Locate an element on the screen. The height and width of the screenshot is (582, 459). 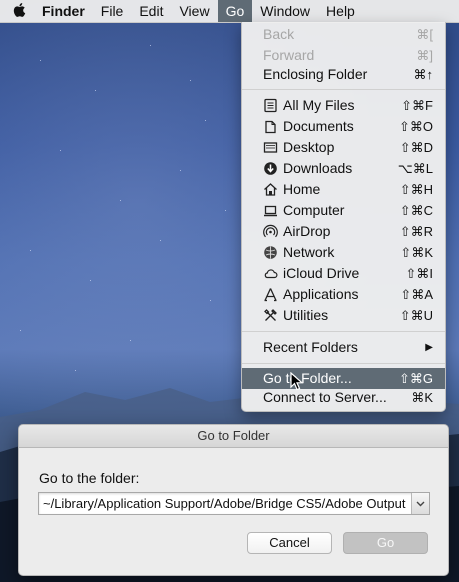
menu-item-go-to-folder: Go to Folder... ⇧⌘G is located at coordinates (343, 378).